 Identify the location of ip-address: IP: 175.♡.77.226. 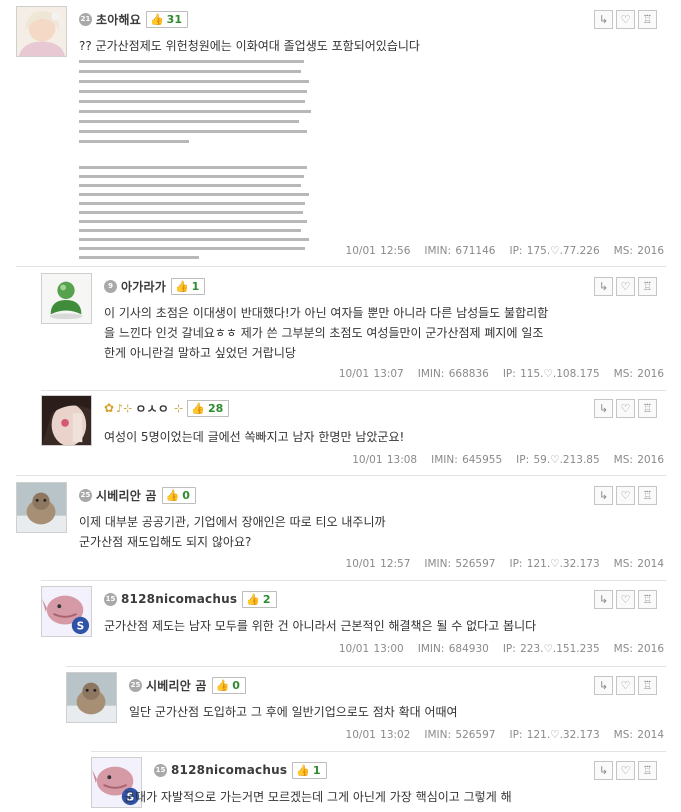
(554, 251).